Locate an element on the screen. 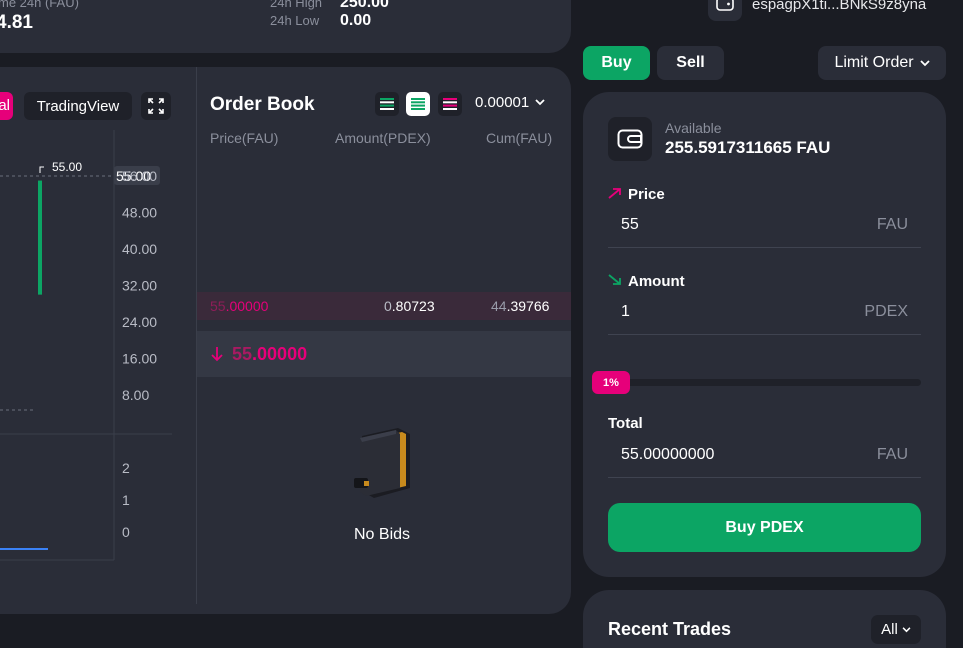 This screenshot has height=648, width=963. low-label: 24h Low is located at coordinates (295, 20).